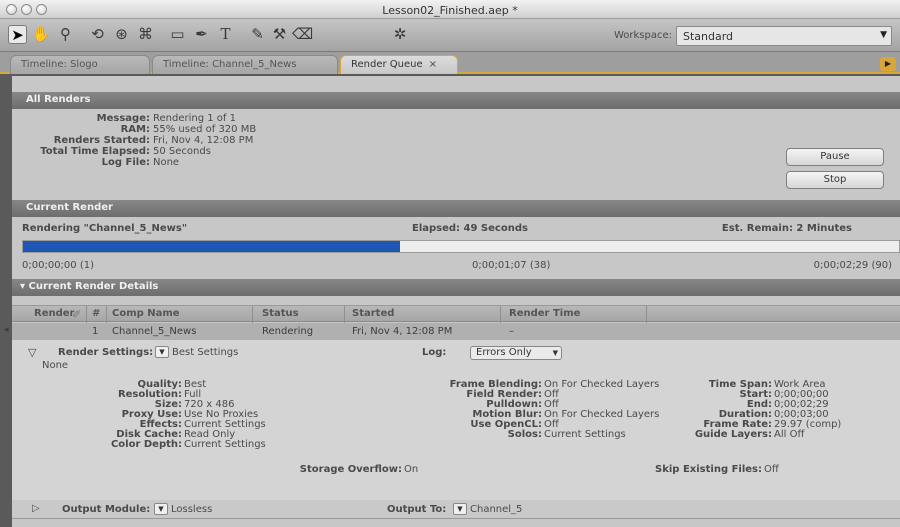 The image size is (900, 527). I want to click on tab-render-queue: Render Queue ×, so click(399, 64).